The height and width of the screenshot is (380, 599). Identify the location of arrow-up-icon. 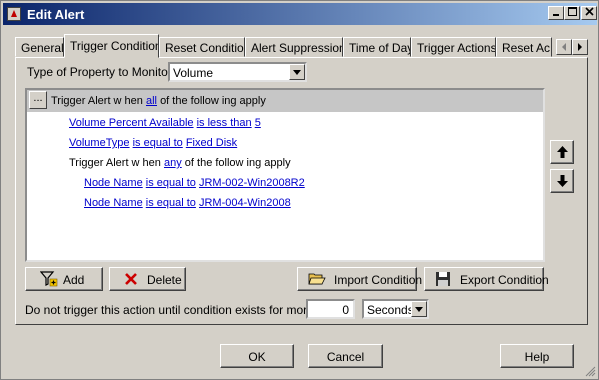
(562, 152).